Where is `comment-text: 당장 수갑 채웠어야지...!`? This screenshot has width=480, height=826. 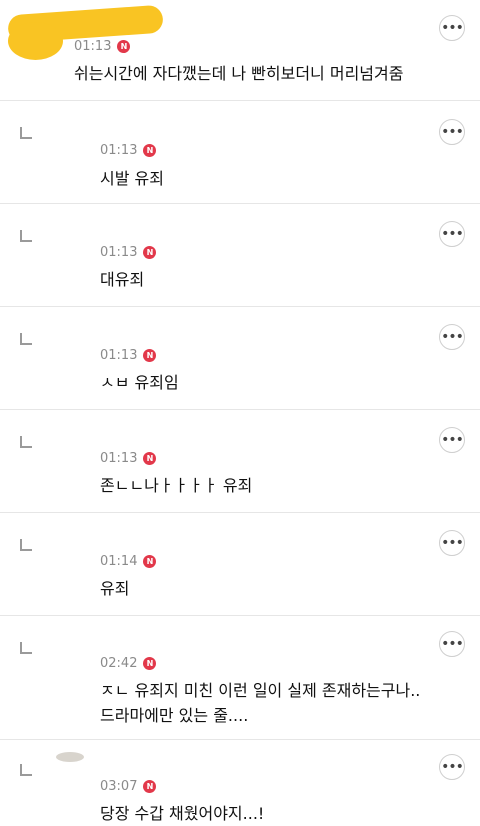
comment-text: 당장 수갑 채웠어야지...! is located at coordinates (182, 813).